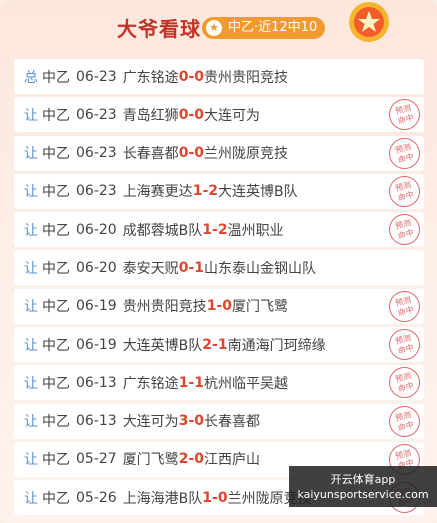  I want to click on home-team: 成都蓉城B队, so click(162, 230).